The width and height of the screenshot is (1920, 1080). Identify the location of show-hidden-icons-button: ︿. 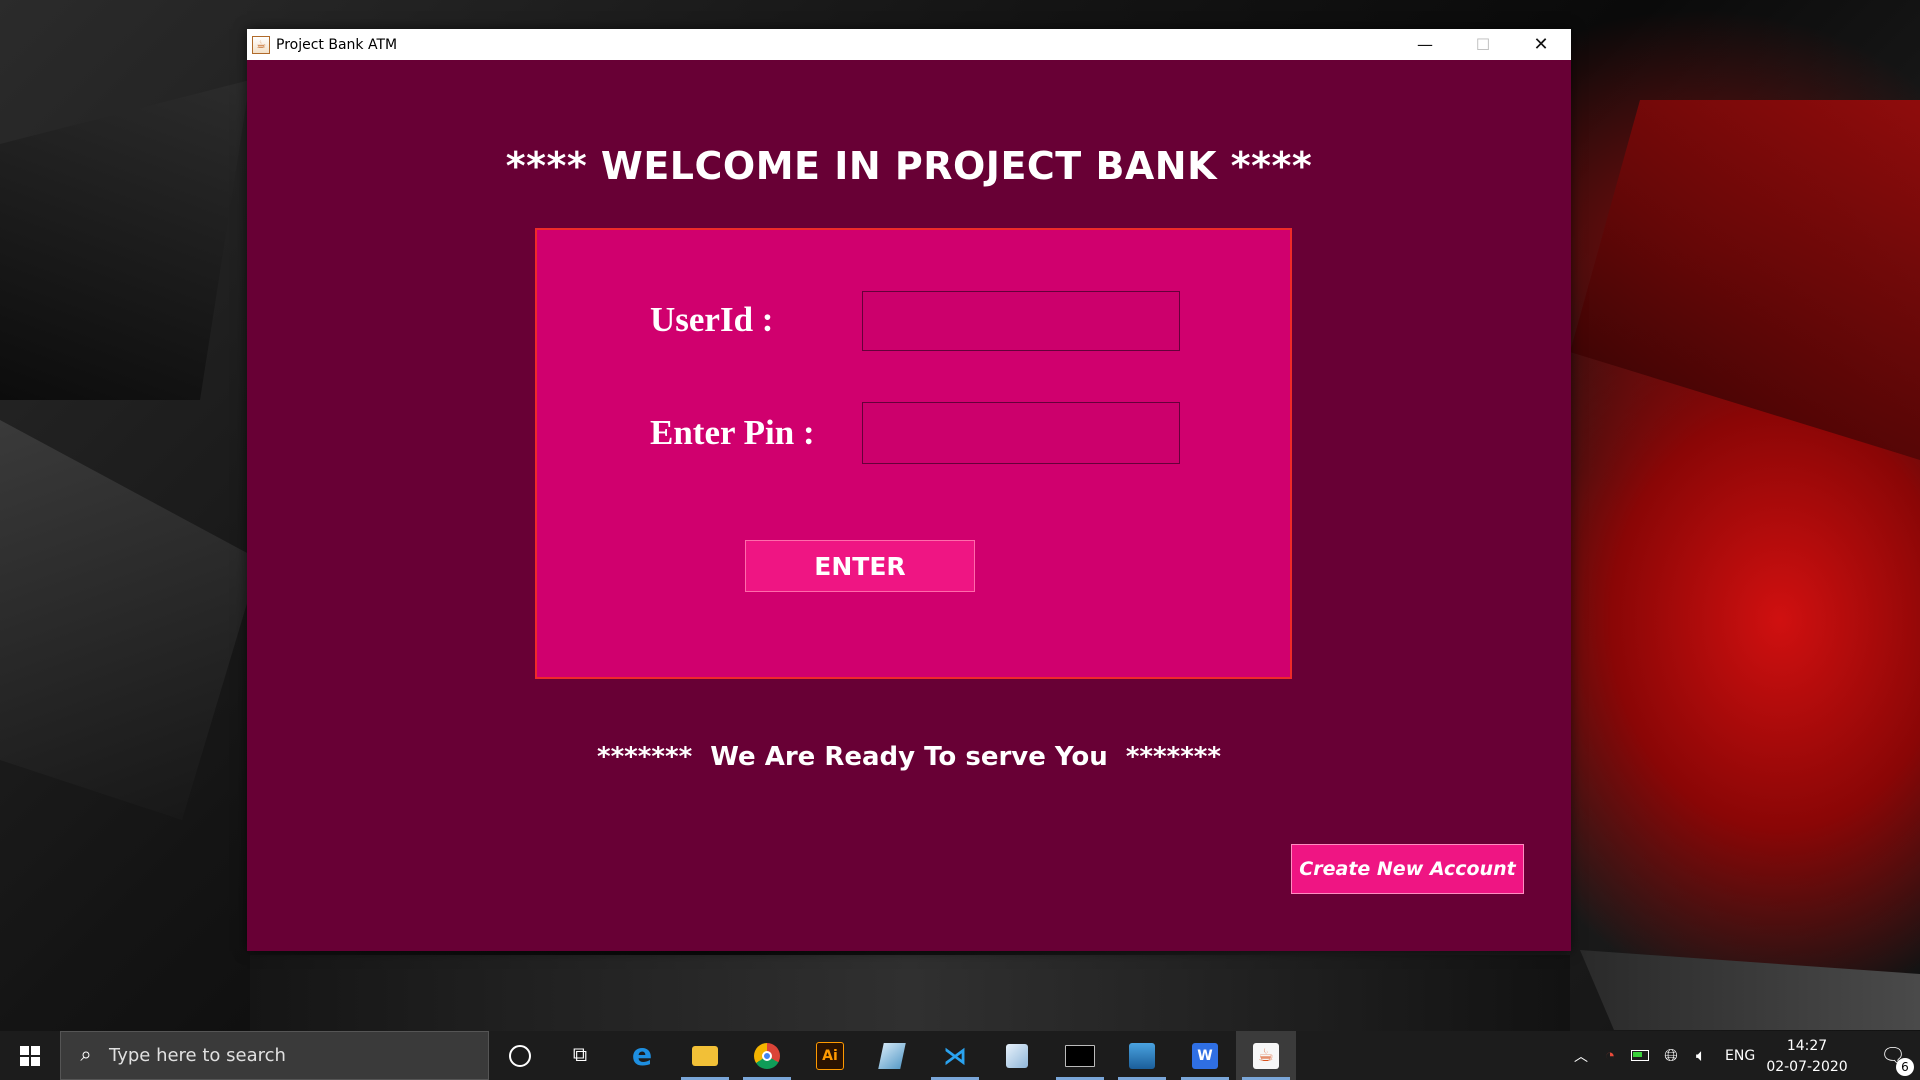
(1581, 1055).